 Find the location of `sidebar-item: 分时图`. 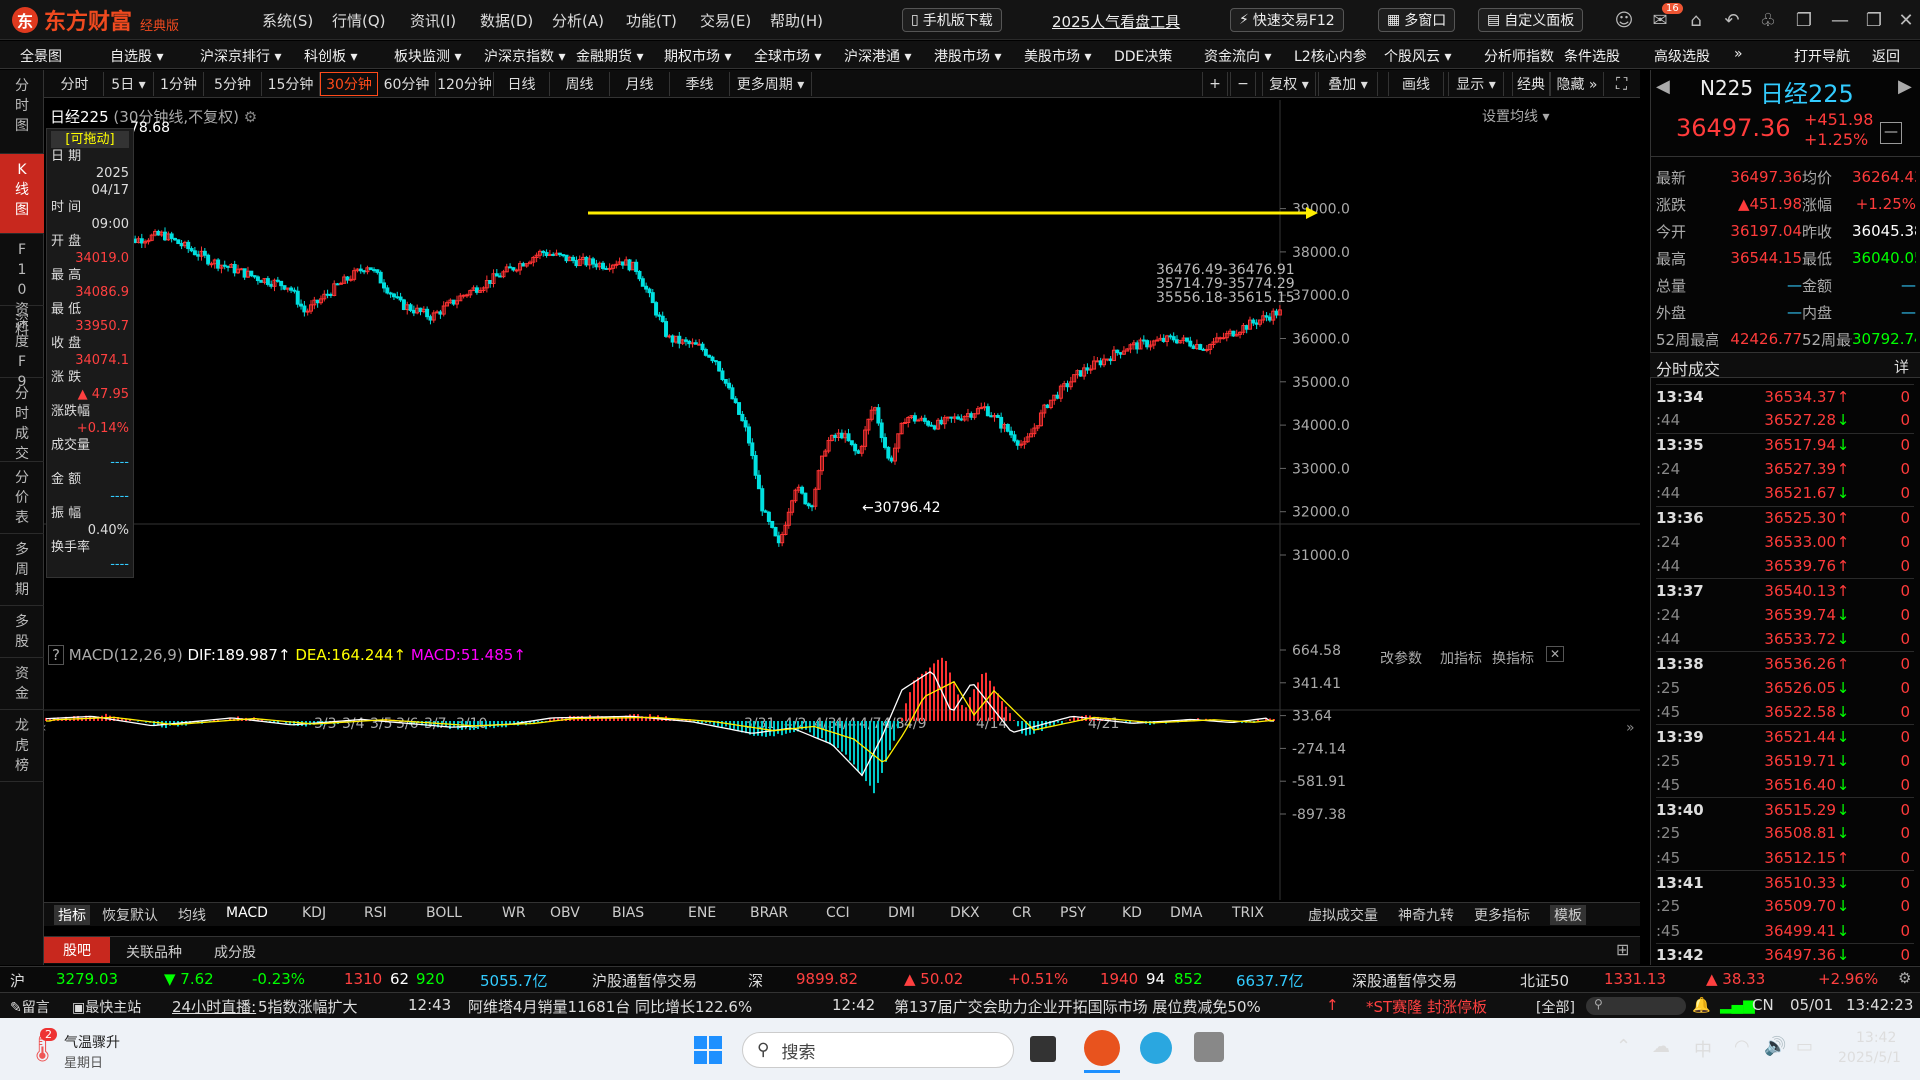

sidebar-item: 分时图 is located at coordinates (22, 112).